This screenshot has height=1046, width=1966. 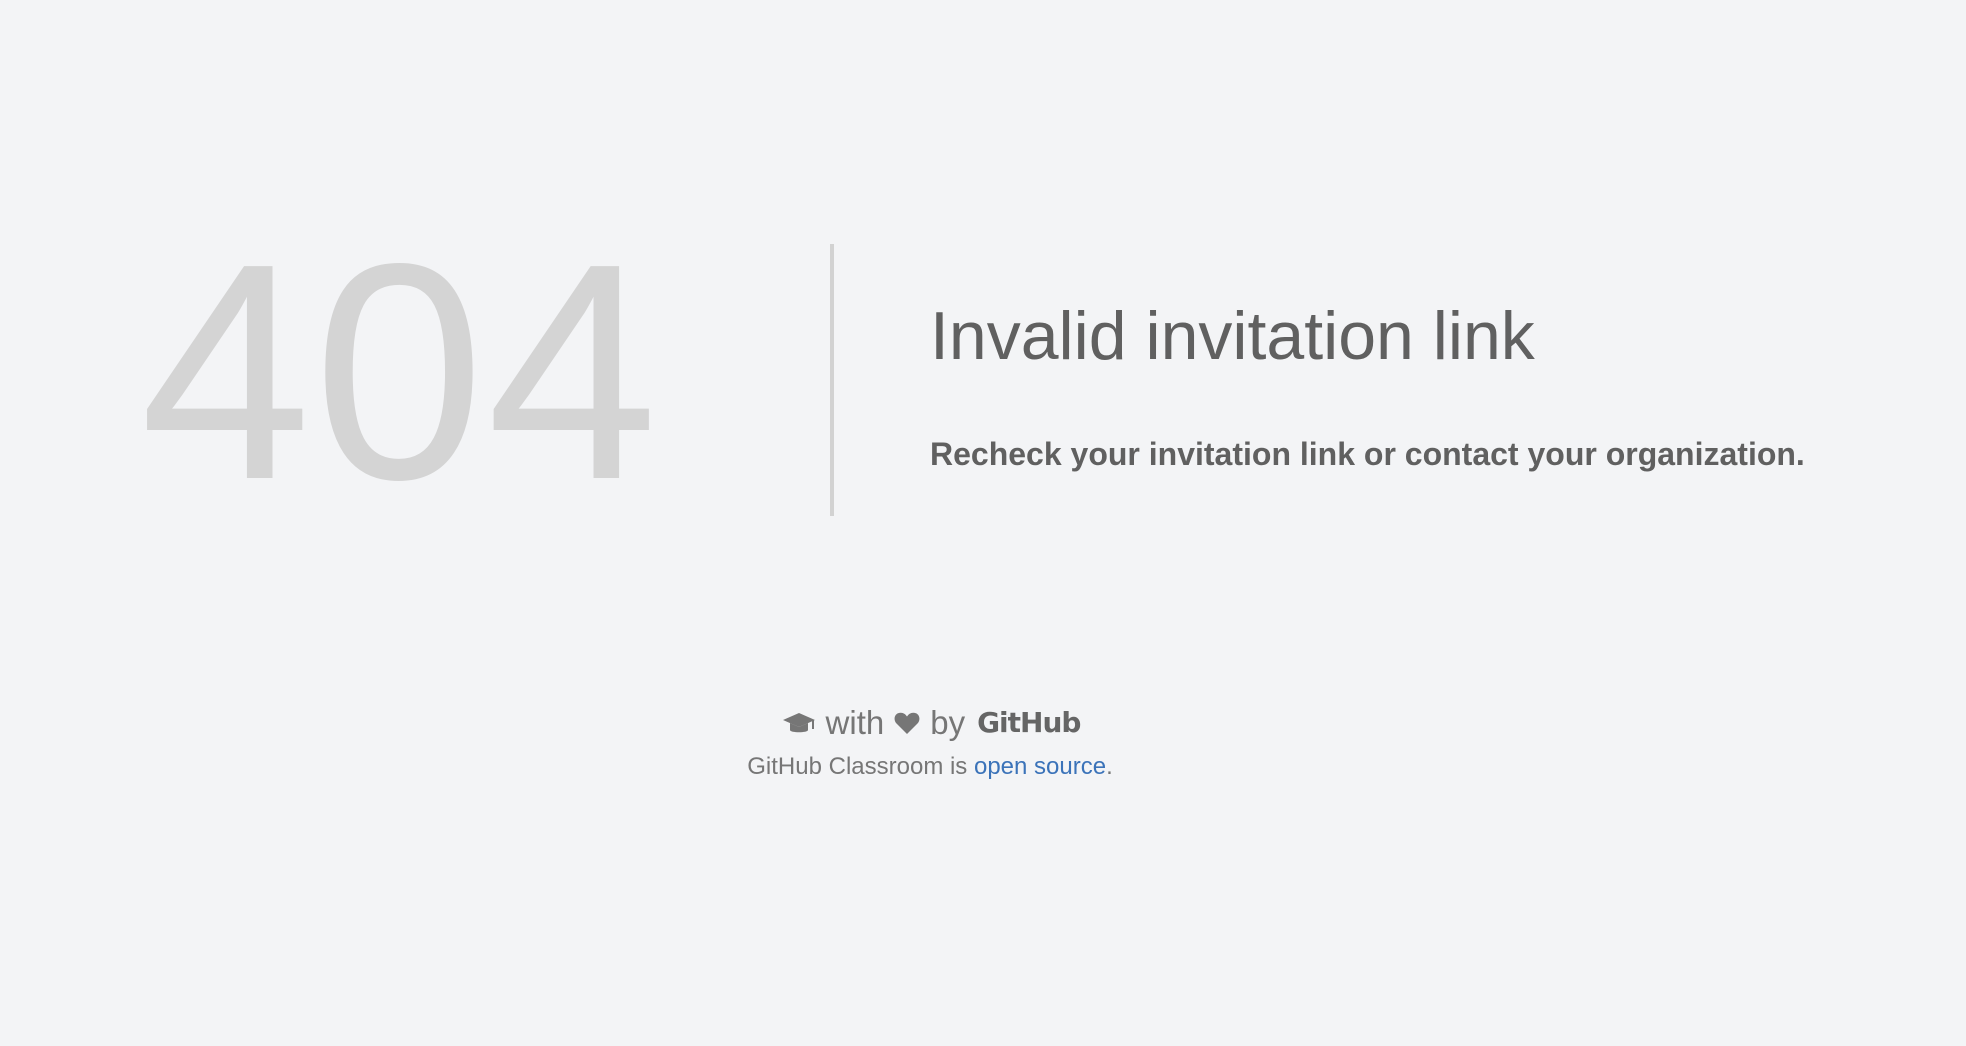 I want to click on divider, so click(x=832, y=380).